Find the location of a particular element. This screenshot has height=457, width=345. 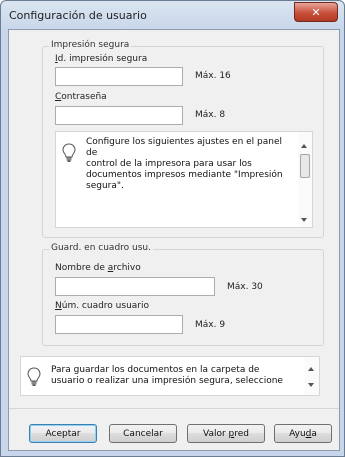

password-max: Máx. 8 is located at coordinates (210, 115).